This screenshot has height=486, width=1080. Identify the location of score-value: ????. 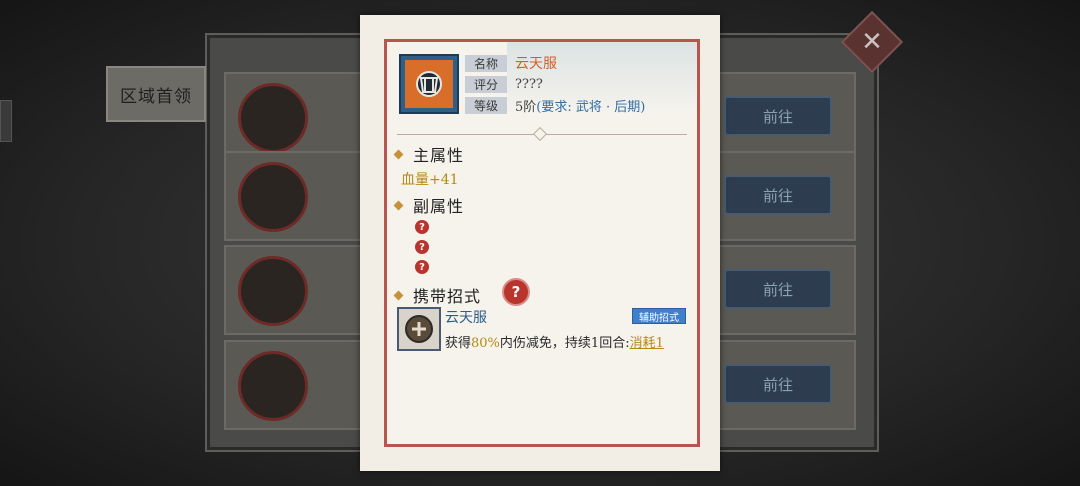
(529, 84).